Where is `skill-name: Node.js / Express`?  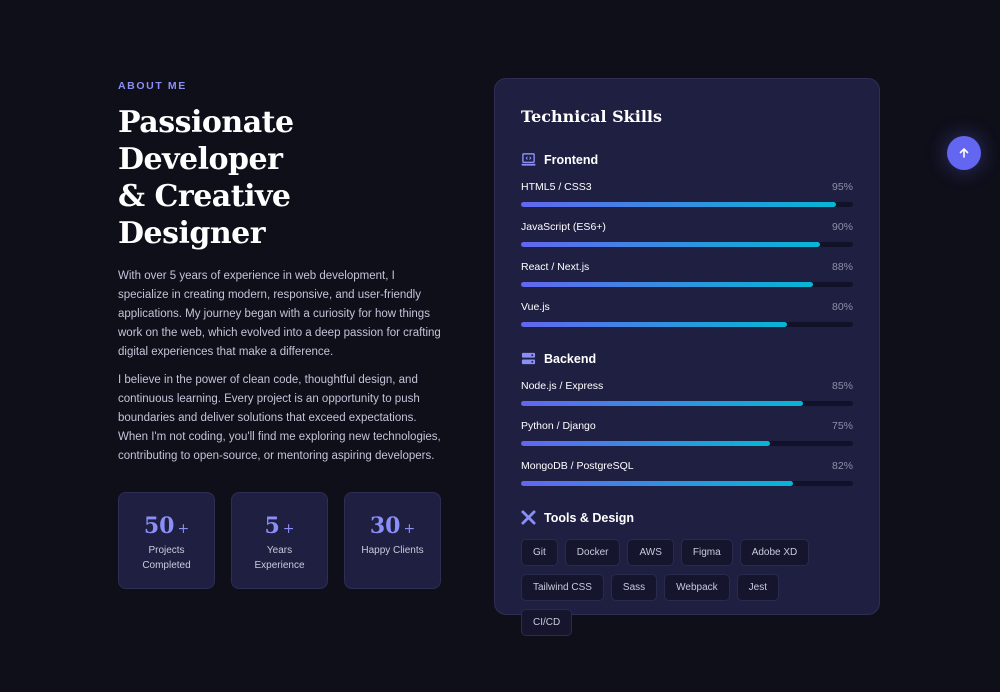
skill-name: Node.js / Express is located at coordinates (562, 386).